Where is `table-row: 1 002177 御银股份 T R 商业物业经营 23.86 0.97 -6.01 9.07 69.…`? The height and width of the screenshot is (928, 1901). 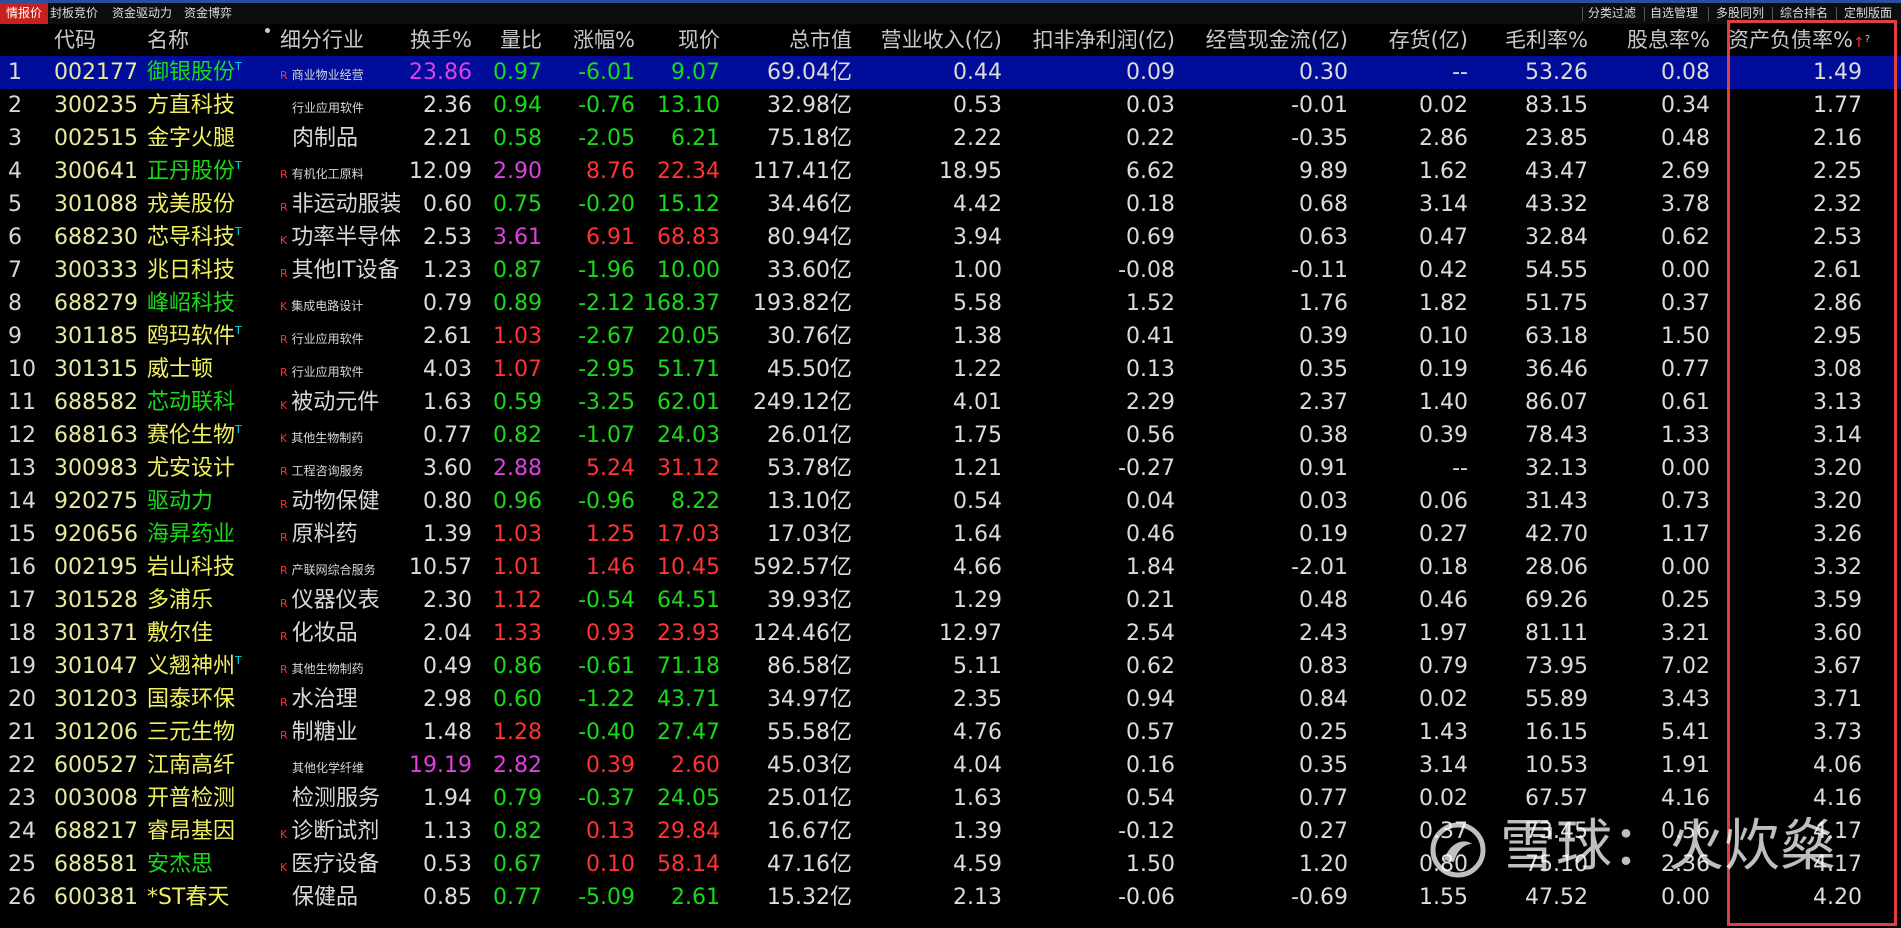 table-row: 1 002177 御银股份 T R 商业物业经营 23.86 0.97 -6.01 9.07 69.… is located at coordinates (950, 72).